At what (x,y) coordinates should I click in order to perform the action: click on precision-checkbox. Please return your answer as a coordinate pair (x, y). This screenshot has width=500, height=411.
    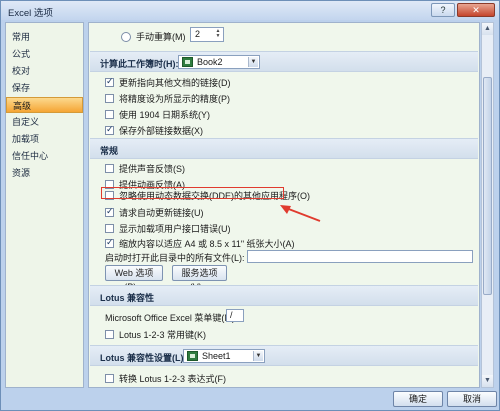
    Looking at the image, I should click on (109, 98).